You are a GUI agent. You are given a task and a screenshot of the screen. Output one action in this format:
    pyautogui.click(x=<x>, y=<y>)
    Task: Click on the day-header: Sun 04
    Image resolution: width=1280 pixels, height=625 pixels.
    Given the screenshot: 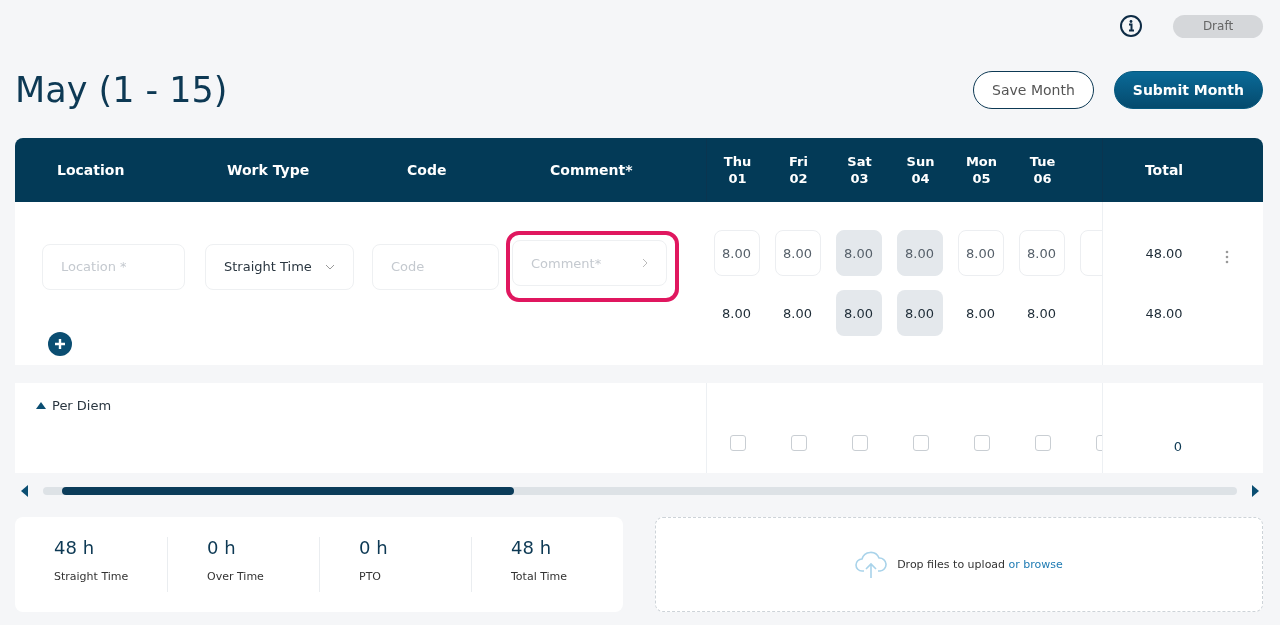 What is the action you would take?
    pyautogui.click(x=920, y=170)
    